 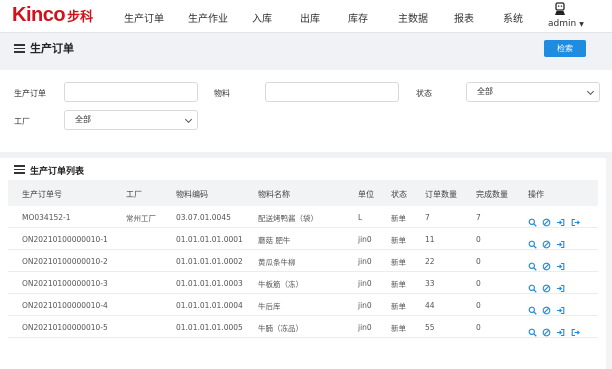 I want to click on username-text: admin, so click(x=562, y=24).